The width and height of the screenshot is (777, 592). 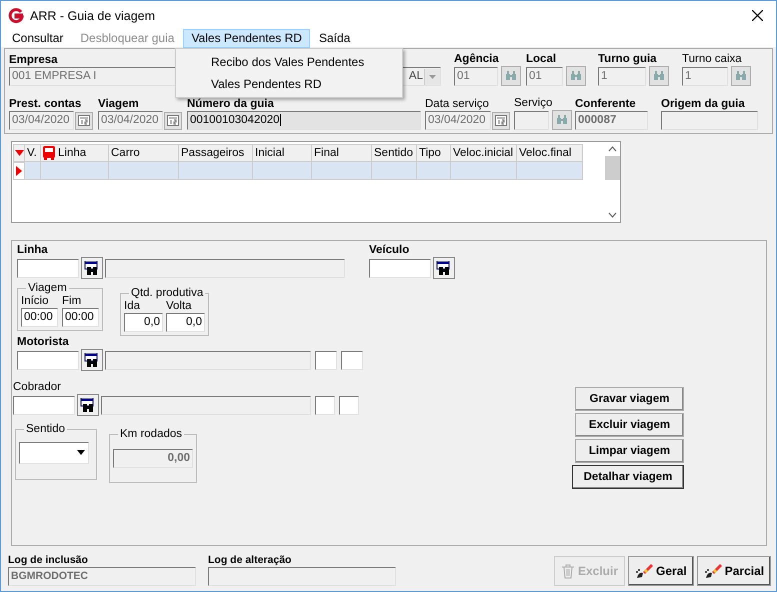 What do you see at coordinates (545, 153) in the screenshot?
I see `column-label: Veloc.final` at bounding box center [545, 153].